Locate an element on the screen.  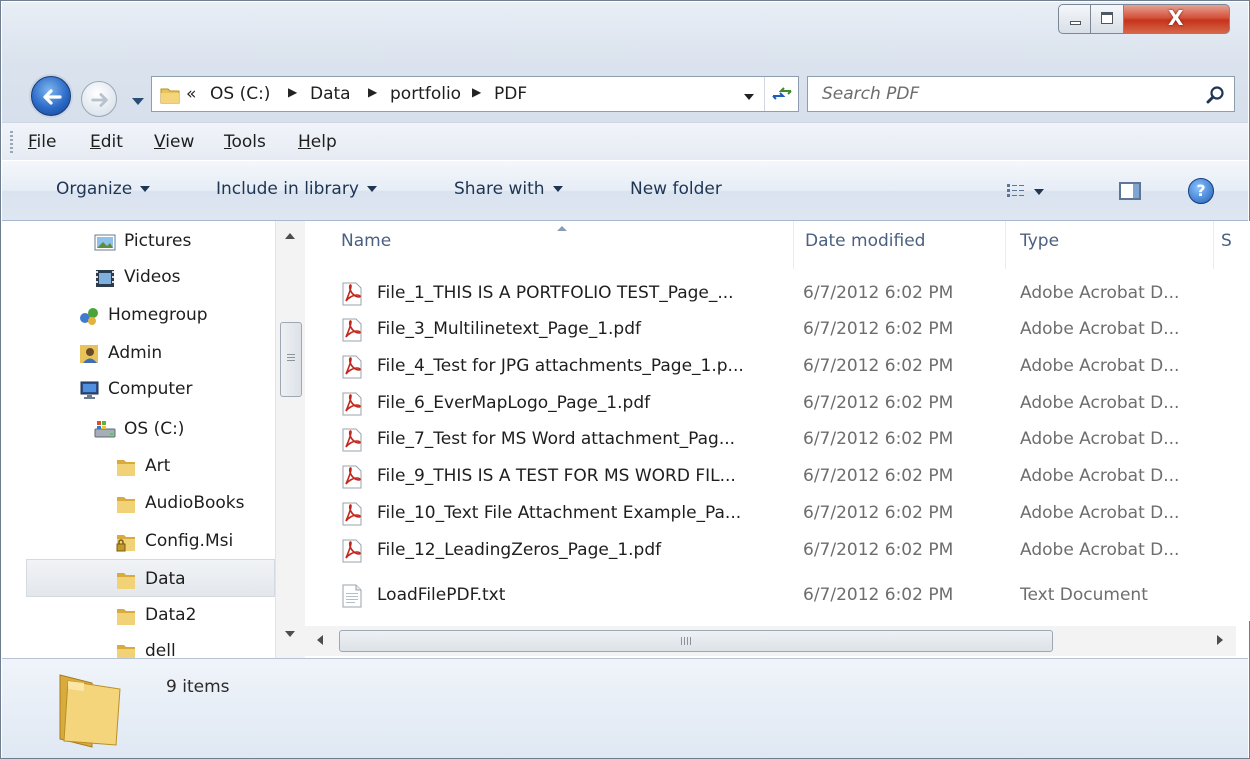
organize-button: Organize is located at coordinates (103, 189).